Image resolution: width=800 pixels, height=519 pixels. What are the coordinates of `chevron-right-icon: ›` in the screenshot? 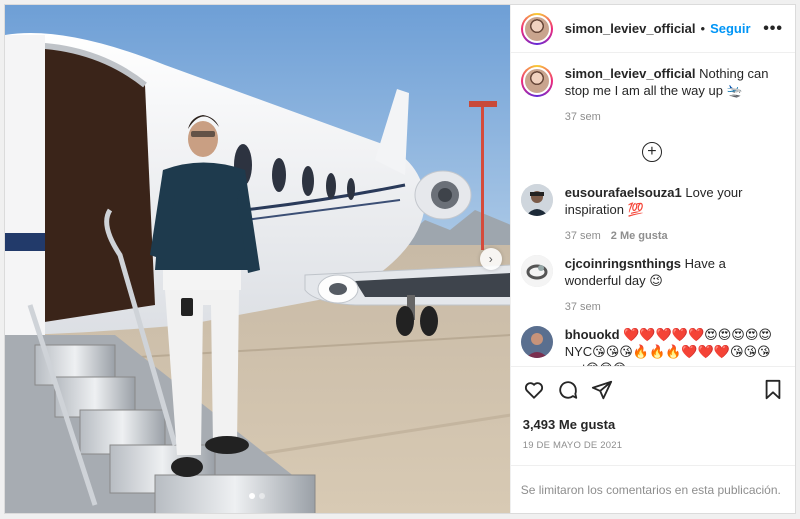 It's located at (490, 259).